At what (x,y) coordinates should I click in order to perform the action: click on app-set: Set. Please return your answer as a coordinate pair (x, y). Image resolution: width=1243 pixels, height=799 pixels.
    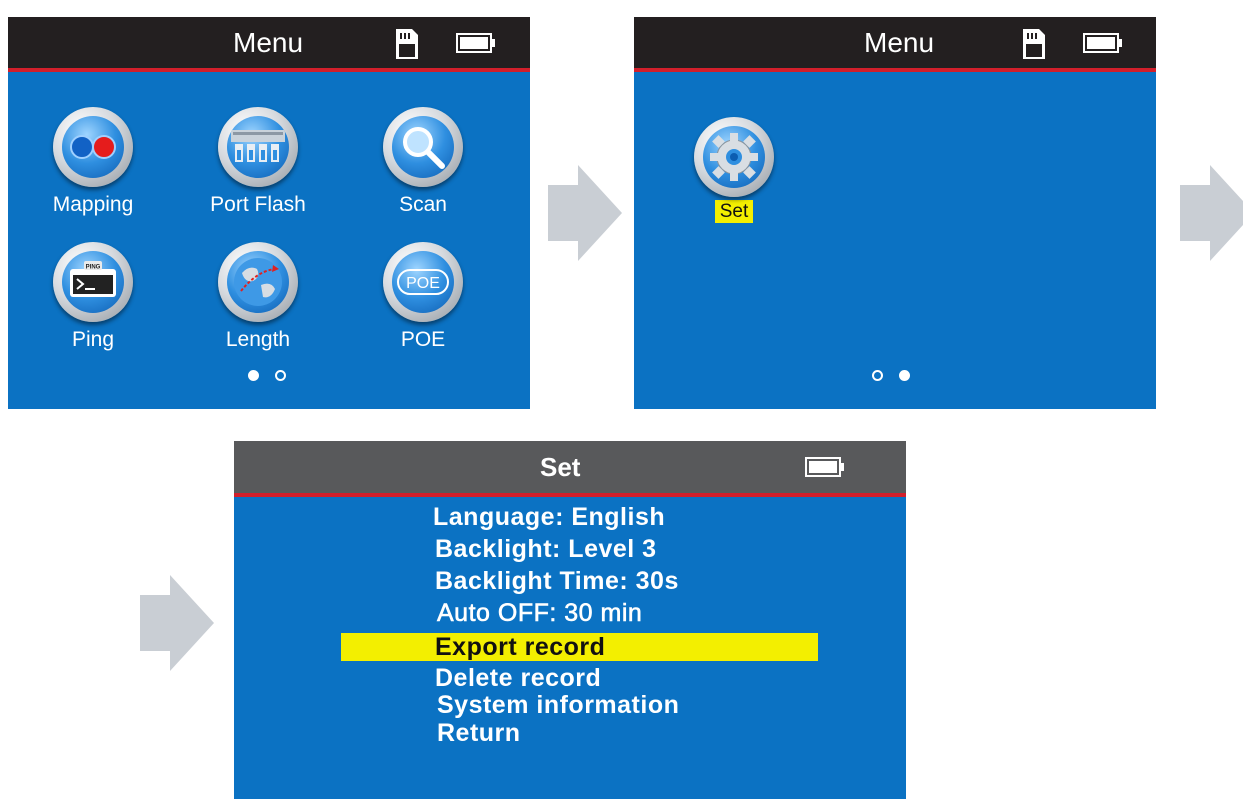
    Looking at the image, I should click on (734, 170).